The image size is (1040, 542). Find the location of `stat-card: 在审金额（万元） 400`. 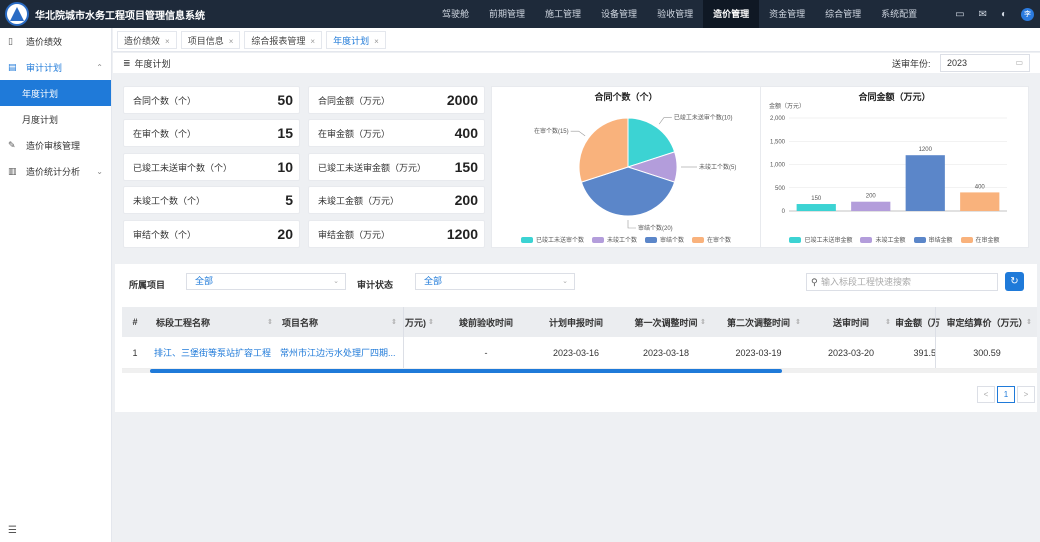

stat-card: 在审金额（万元） 400 is located at coordinates (396, 133).